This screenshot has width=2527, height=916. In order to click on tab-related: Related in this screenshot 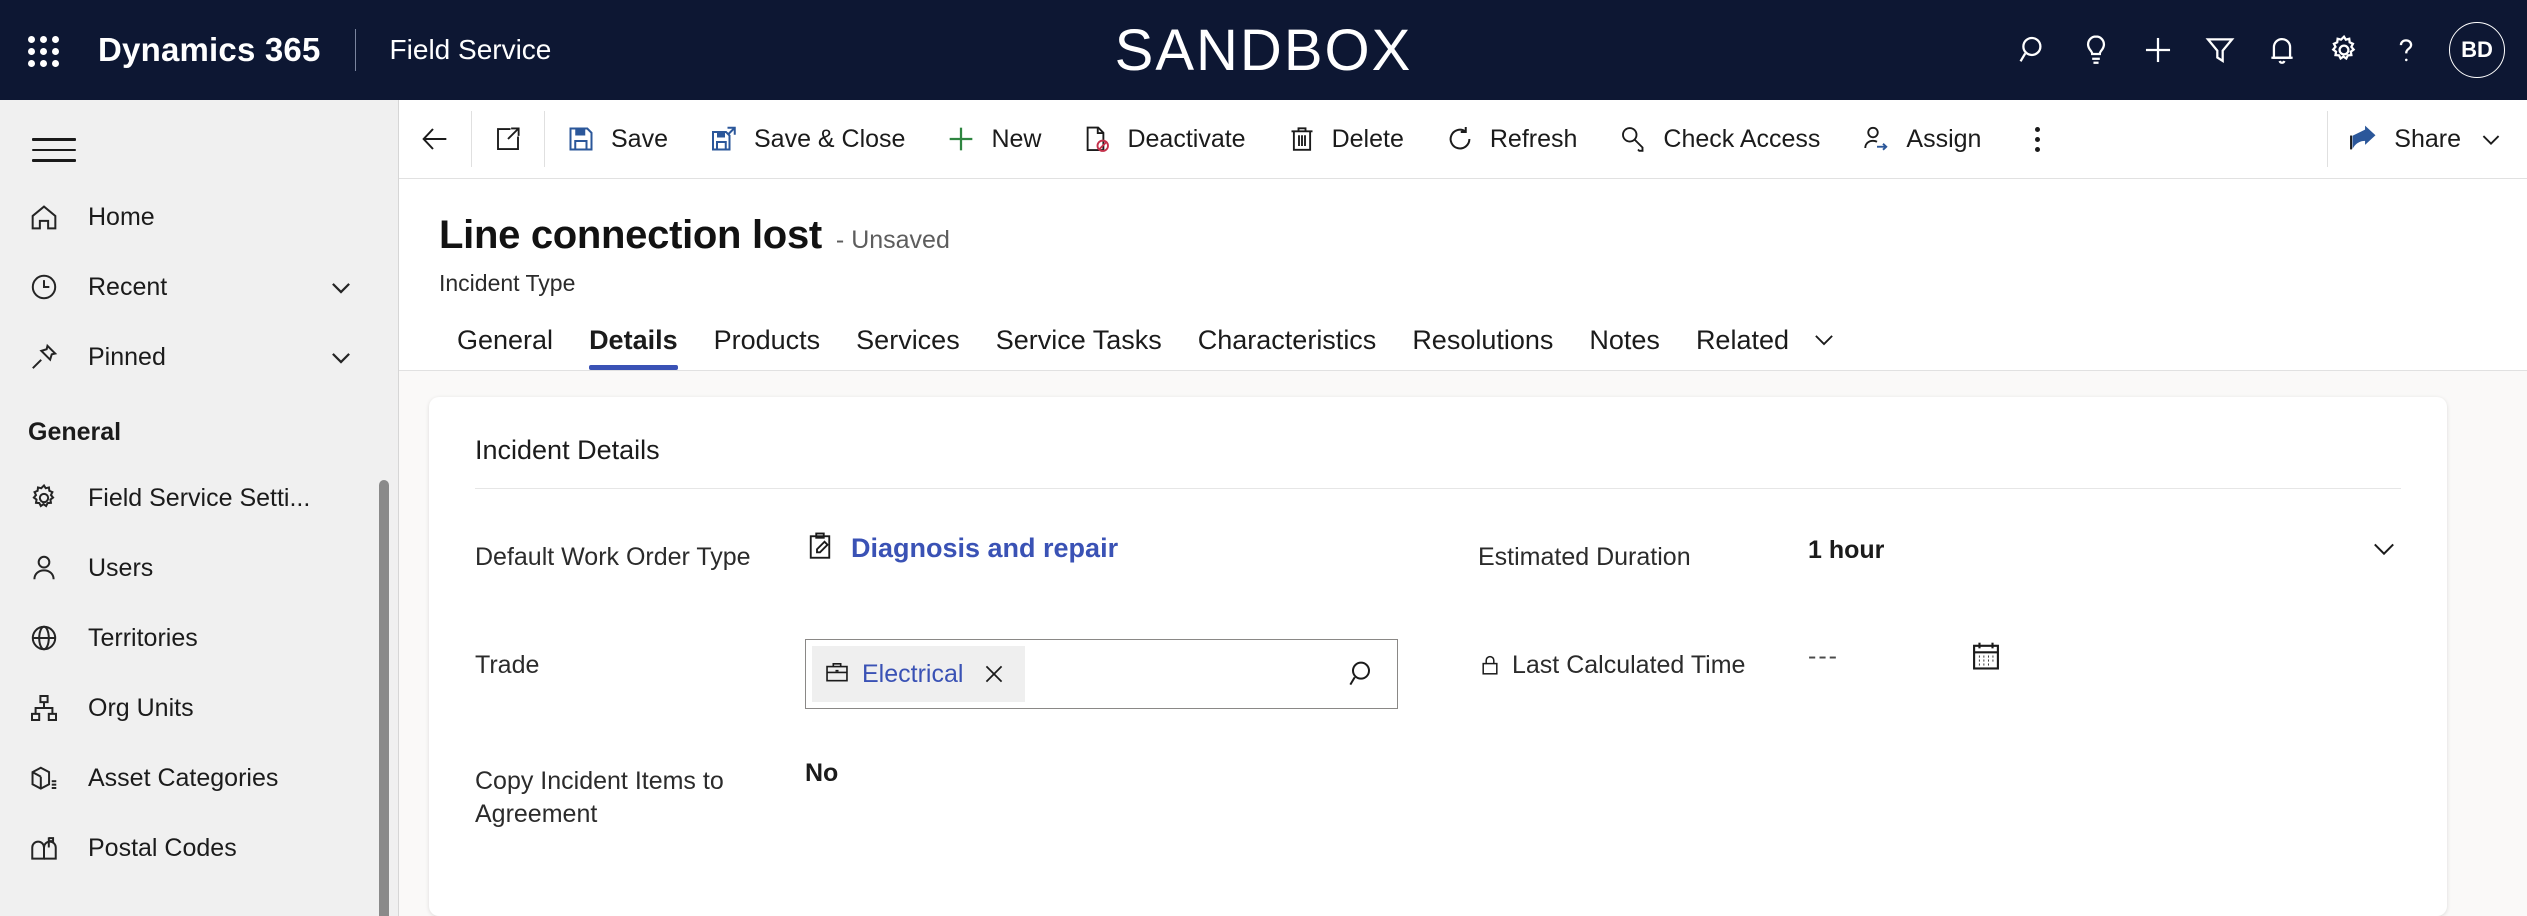, I will do `click(1742, 347)`.